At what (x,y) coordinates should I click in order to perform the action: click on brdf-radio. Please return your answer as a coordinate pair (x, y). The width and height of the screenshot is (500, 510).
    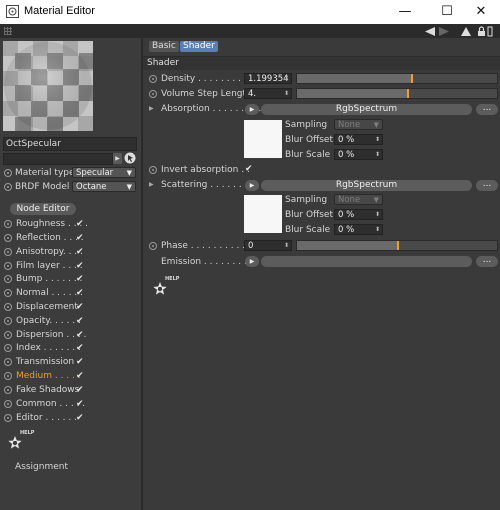
    Looking at the image, I should click on (8, 187).